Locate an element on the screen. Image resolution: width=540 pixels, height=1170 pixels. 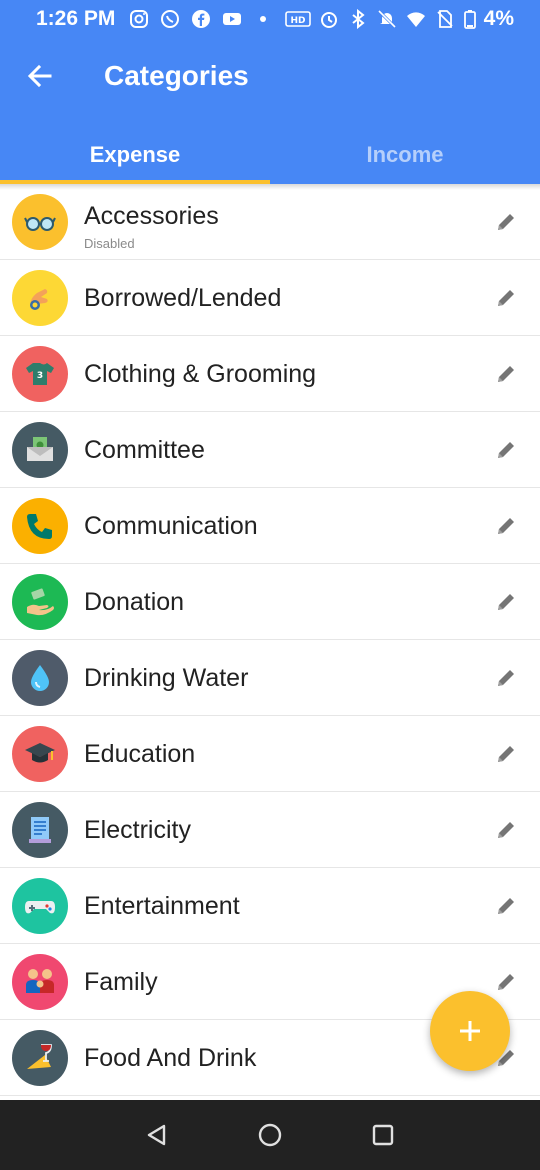
instagram-icon is located at coordinates (139, 19).